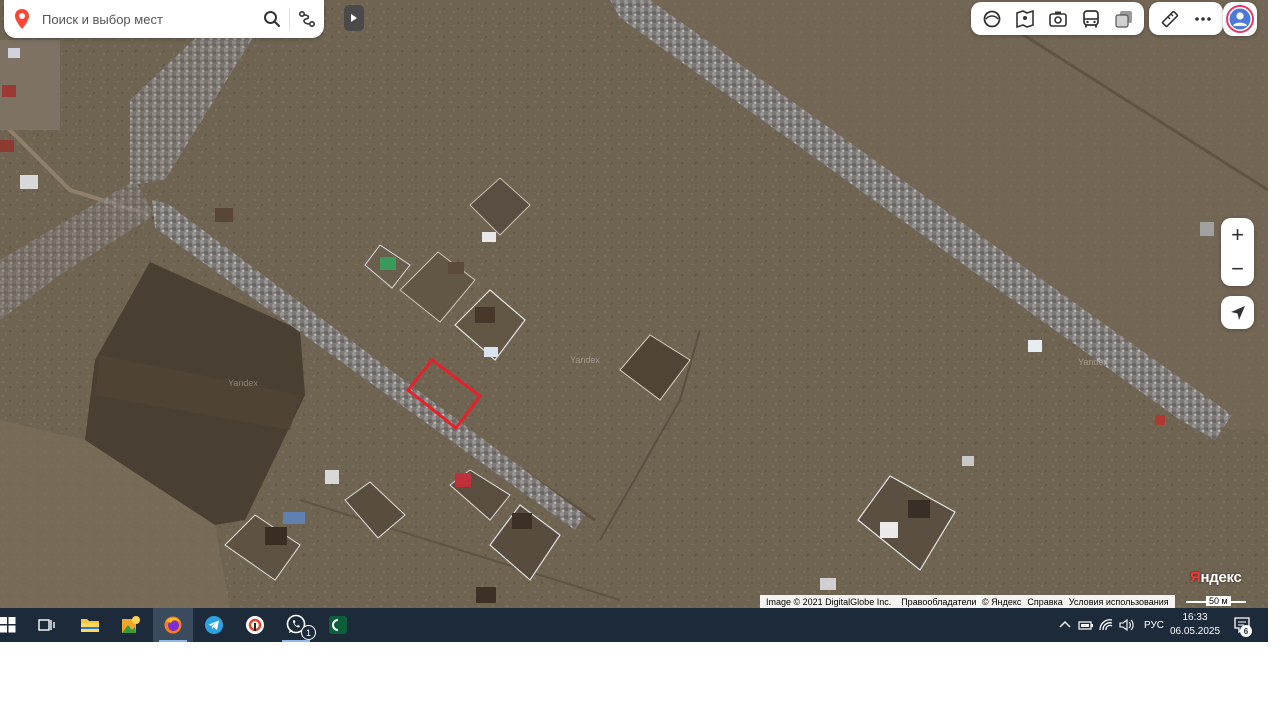 The image size is (1280, 720). I want to click on tools-toolbar, so click(1186, 18).